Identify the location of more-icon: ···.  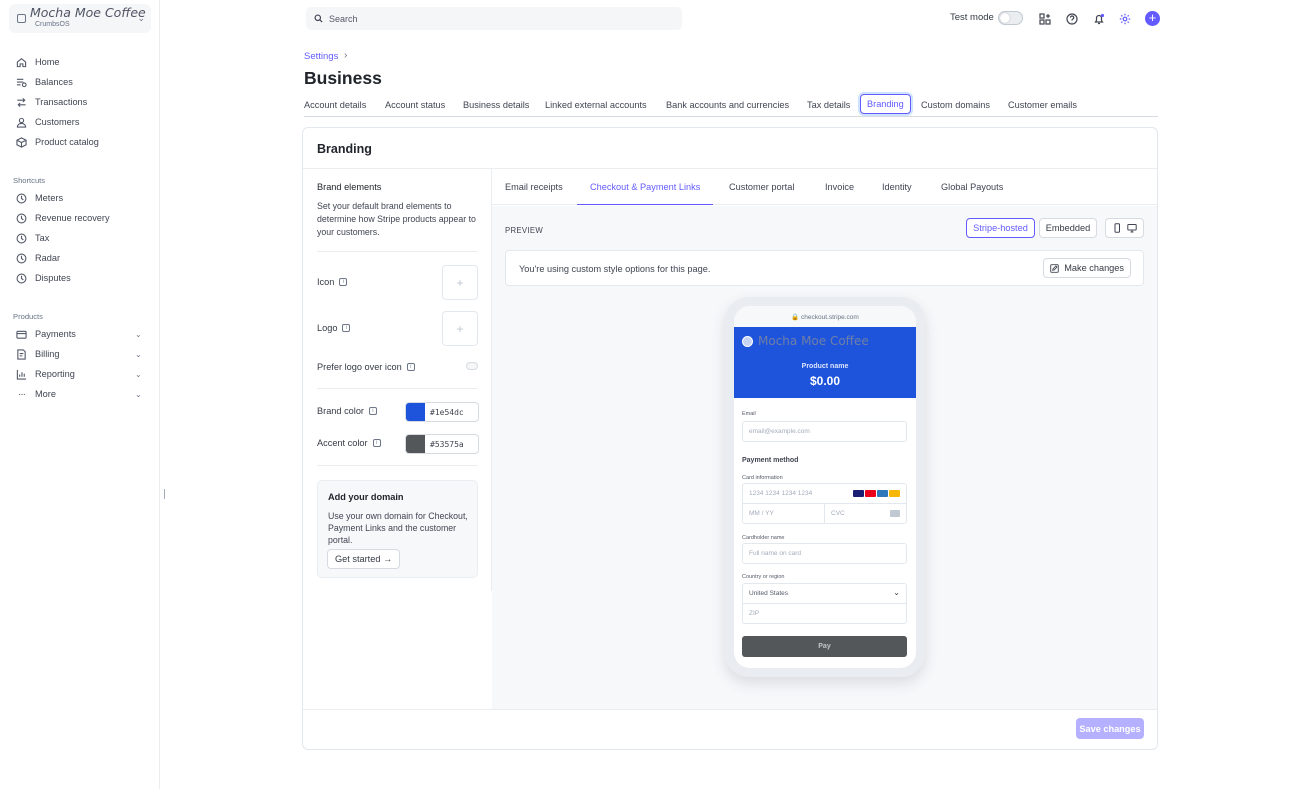
(22, 394).